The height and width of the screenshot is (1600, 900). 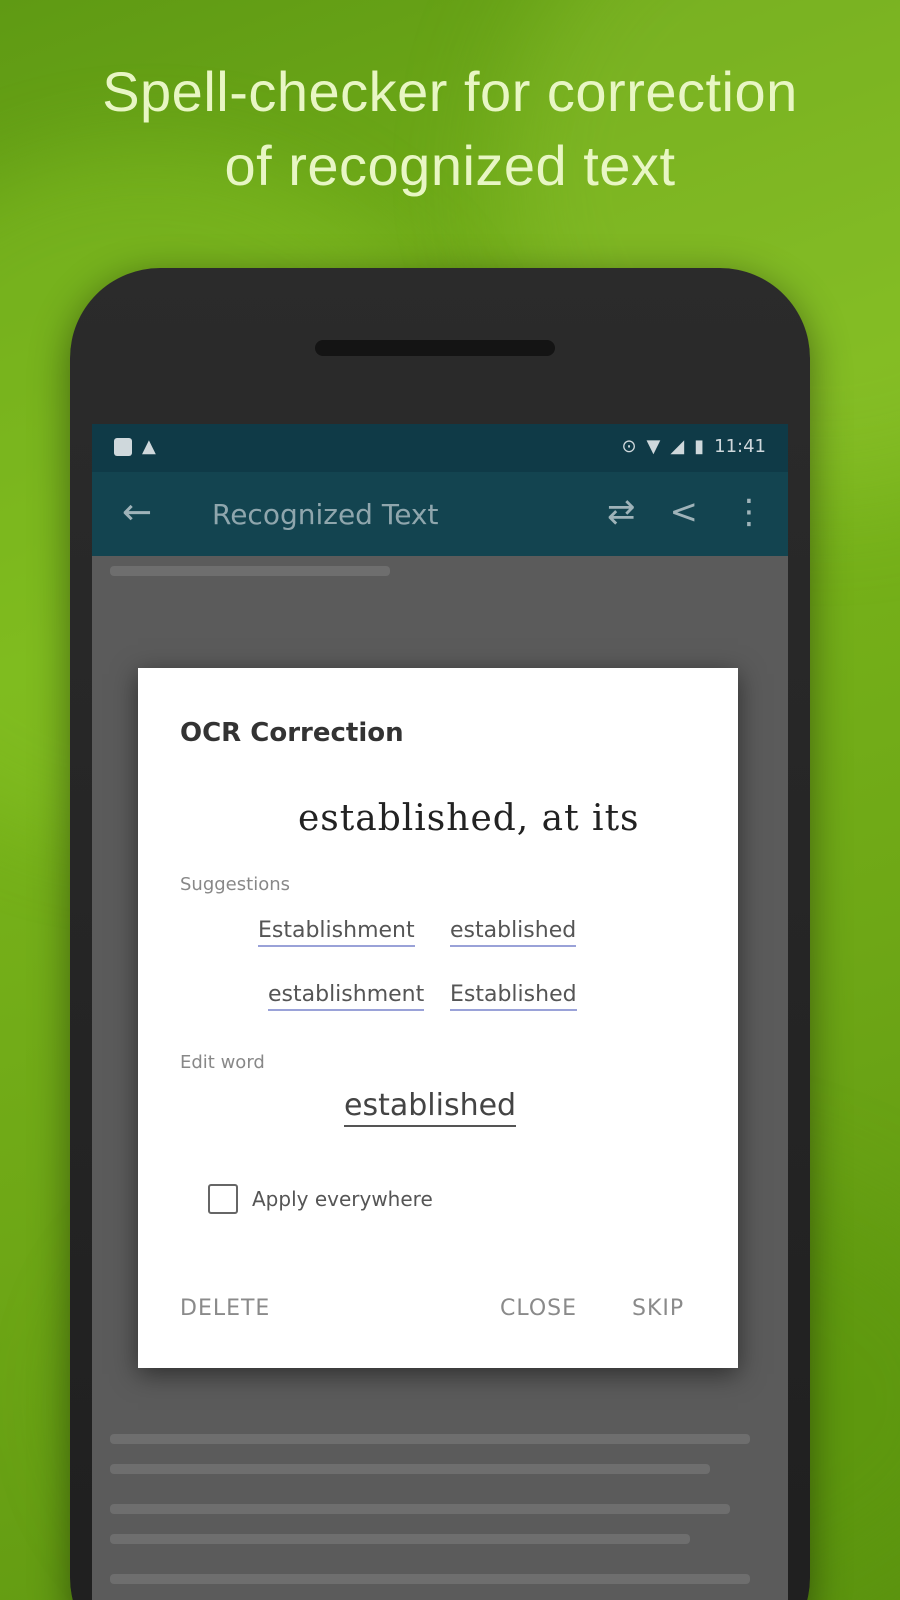 What do you see at coordinates (235, 884) in the screenshot?
I see `suggestions-label: Suggestions` at bounding box center [235, 884].